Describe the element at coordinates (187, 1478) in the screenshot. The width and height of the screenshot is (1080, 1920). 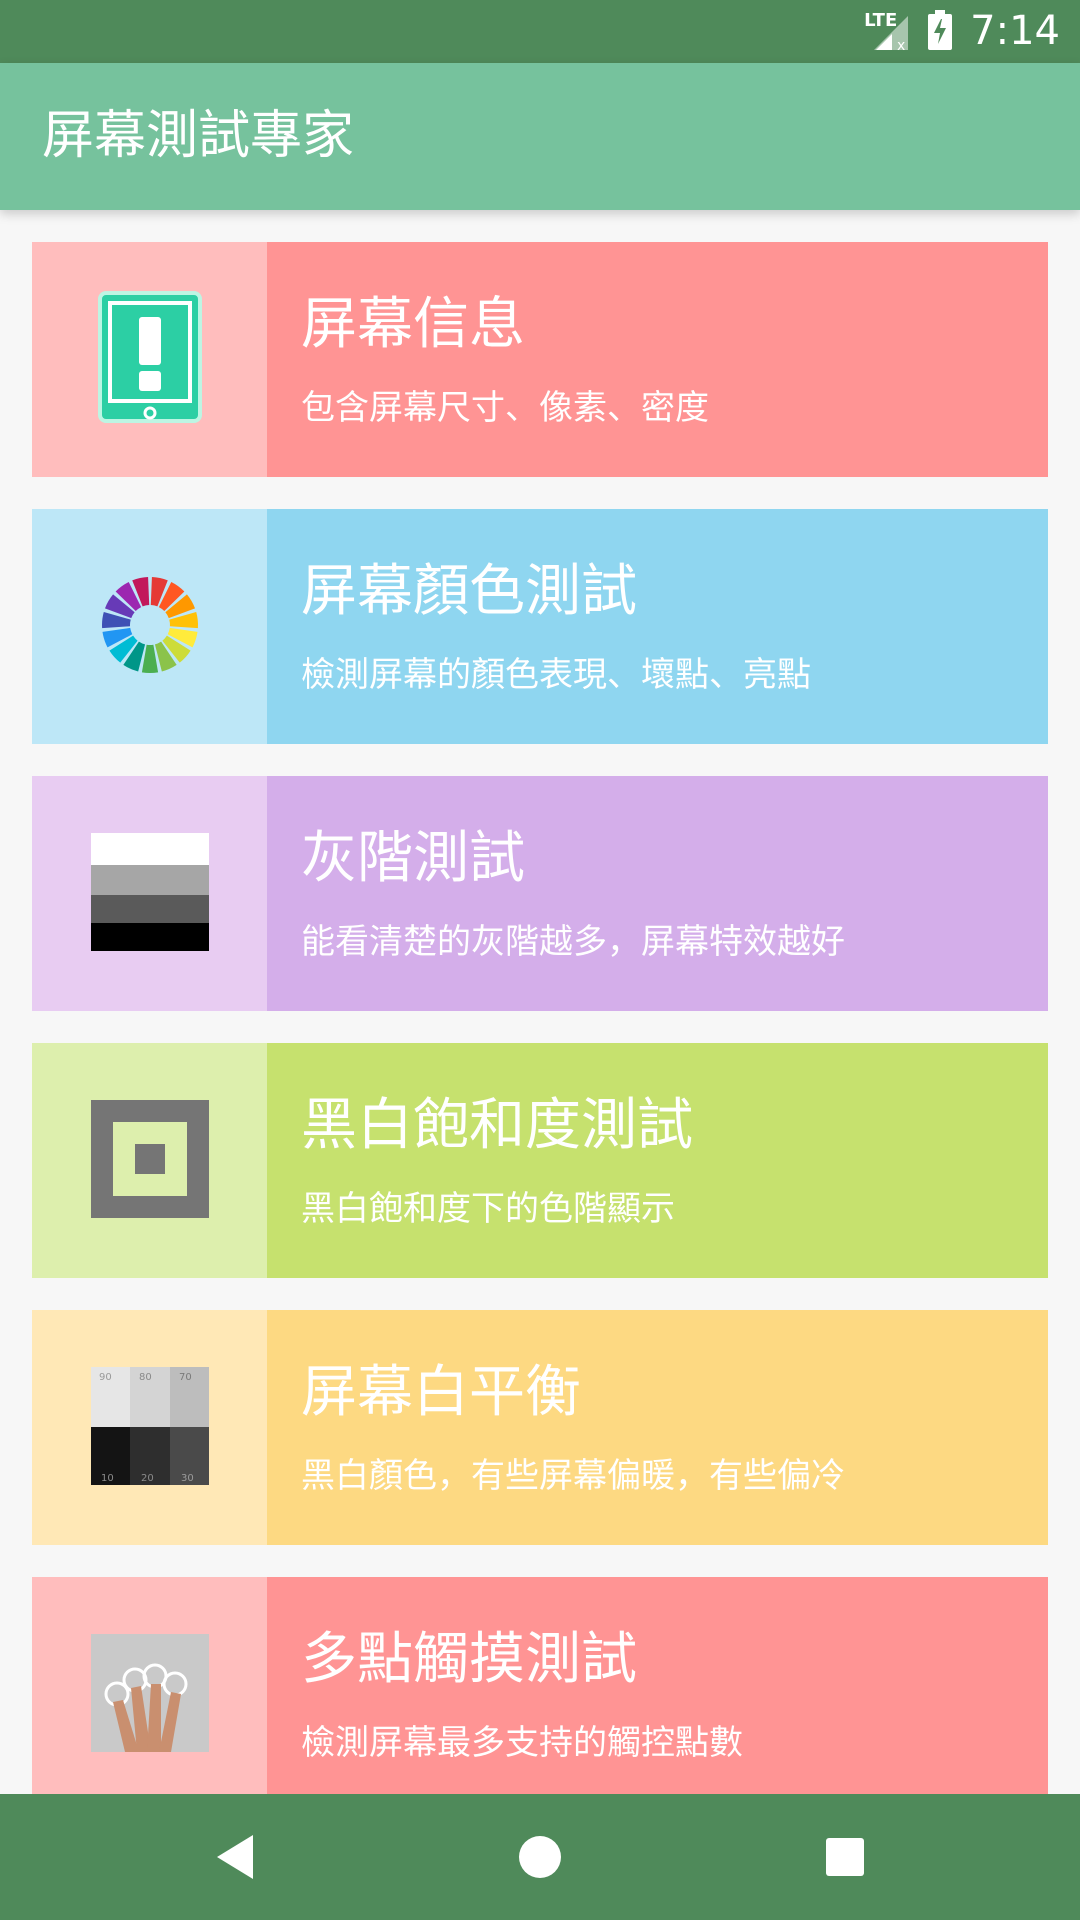
I see `wb-label: 30` at that location.